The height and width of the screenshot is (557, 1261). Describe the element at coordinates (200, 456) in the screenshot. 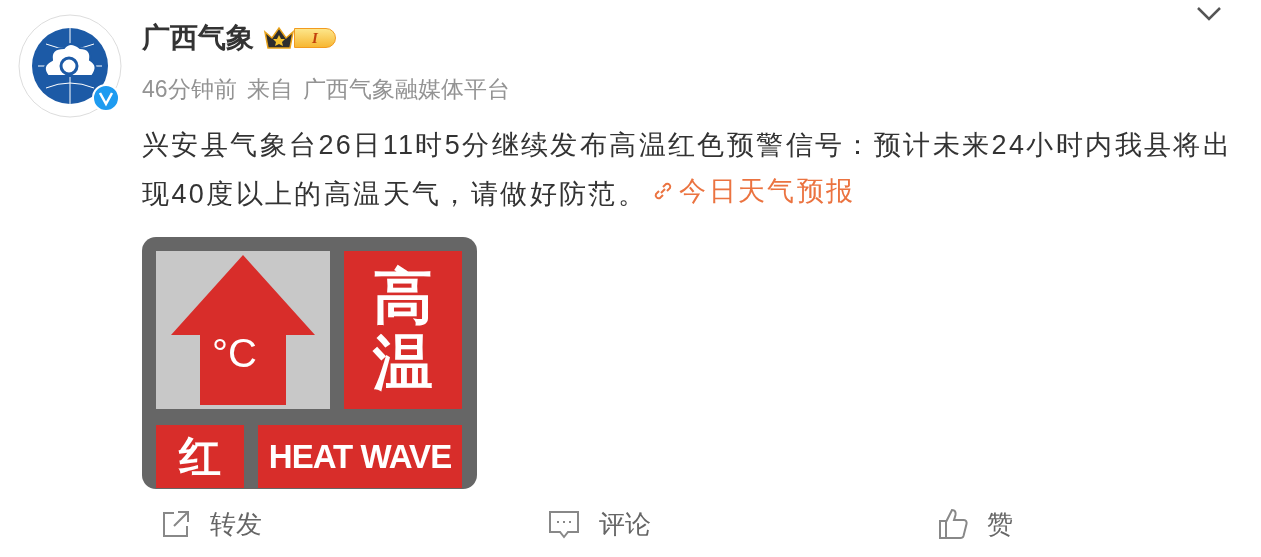

I see `warning-grade: 红` at that location.